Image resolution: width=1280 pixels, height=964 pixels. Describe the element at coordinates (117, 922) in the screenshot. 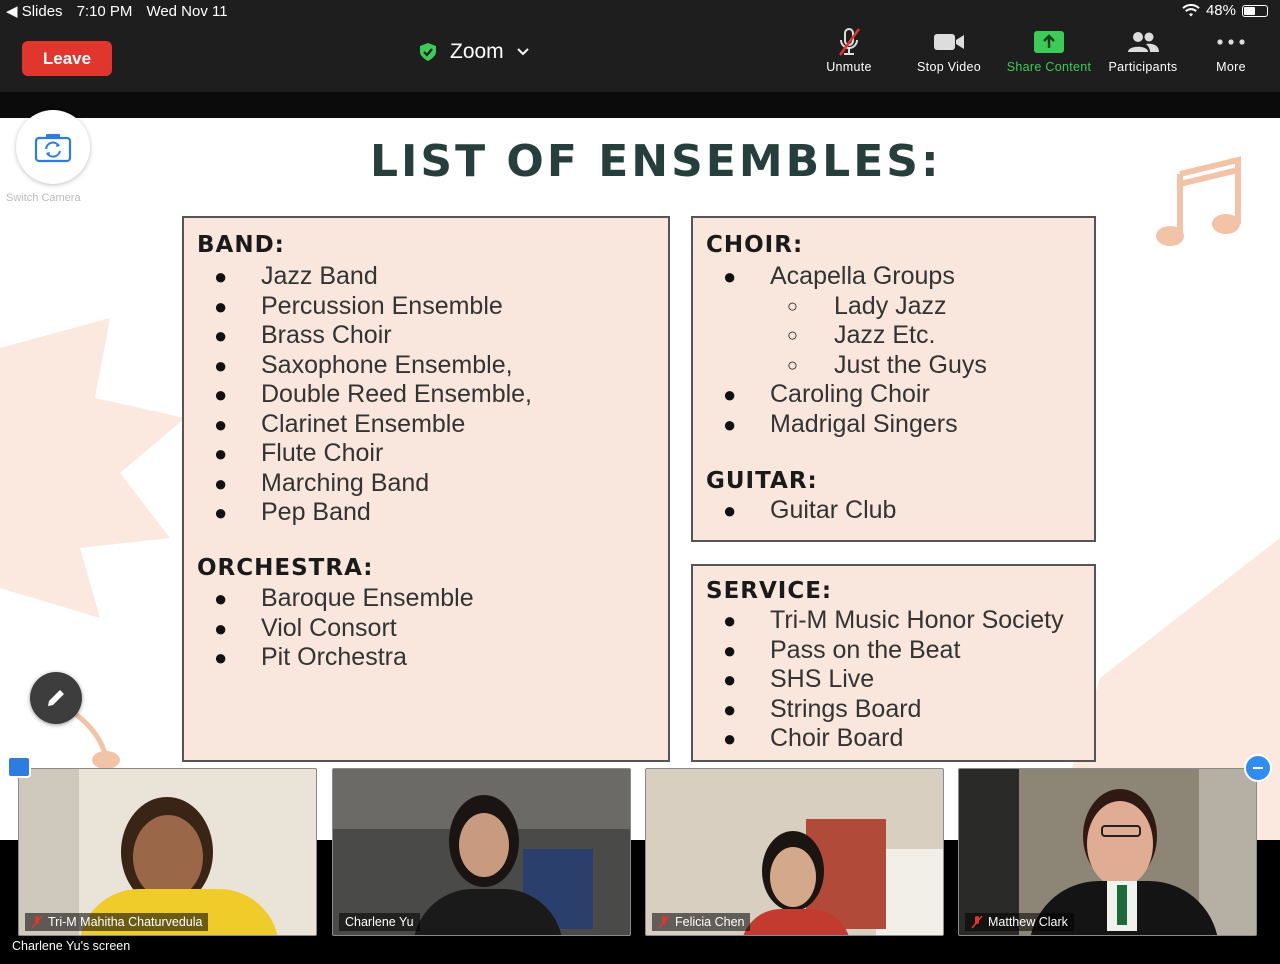

I see `participant-name-tag: Tri-M Mahitha Chaturvedula` at that location.